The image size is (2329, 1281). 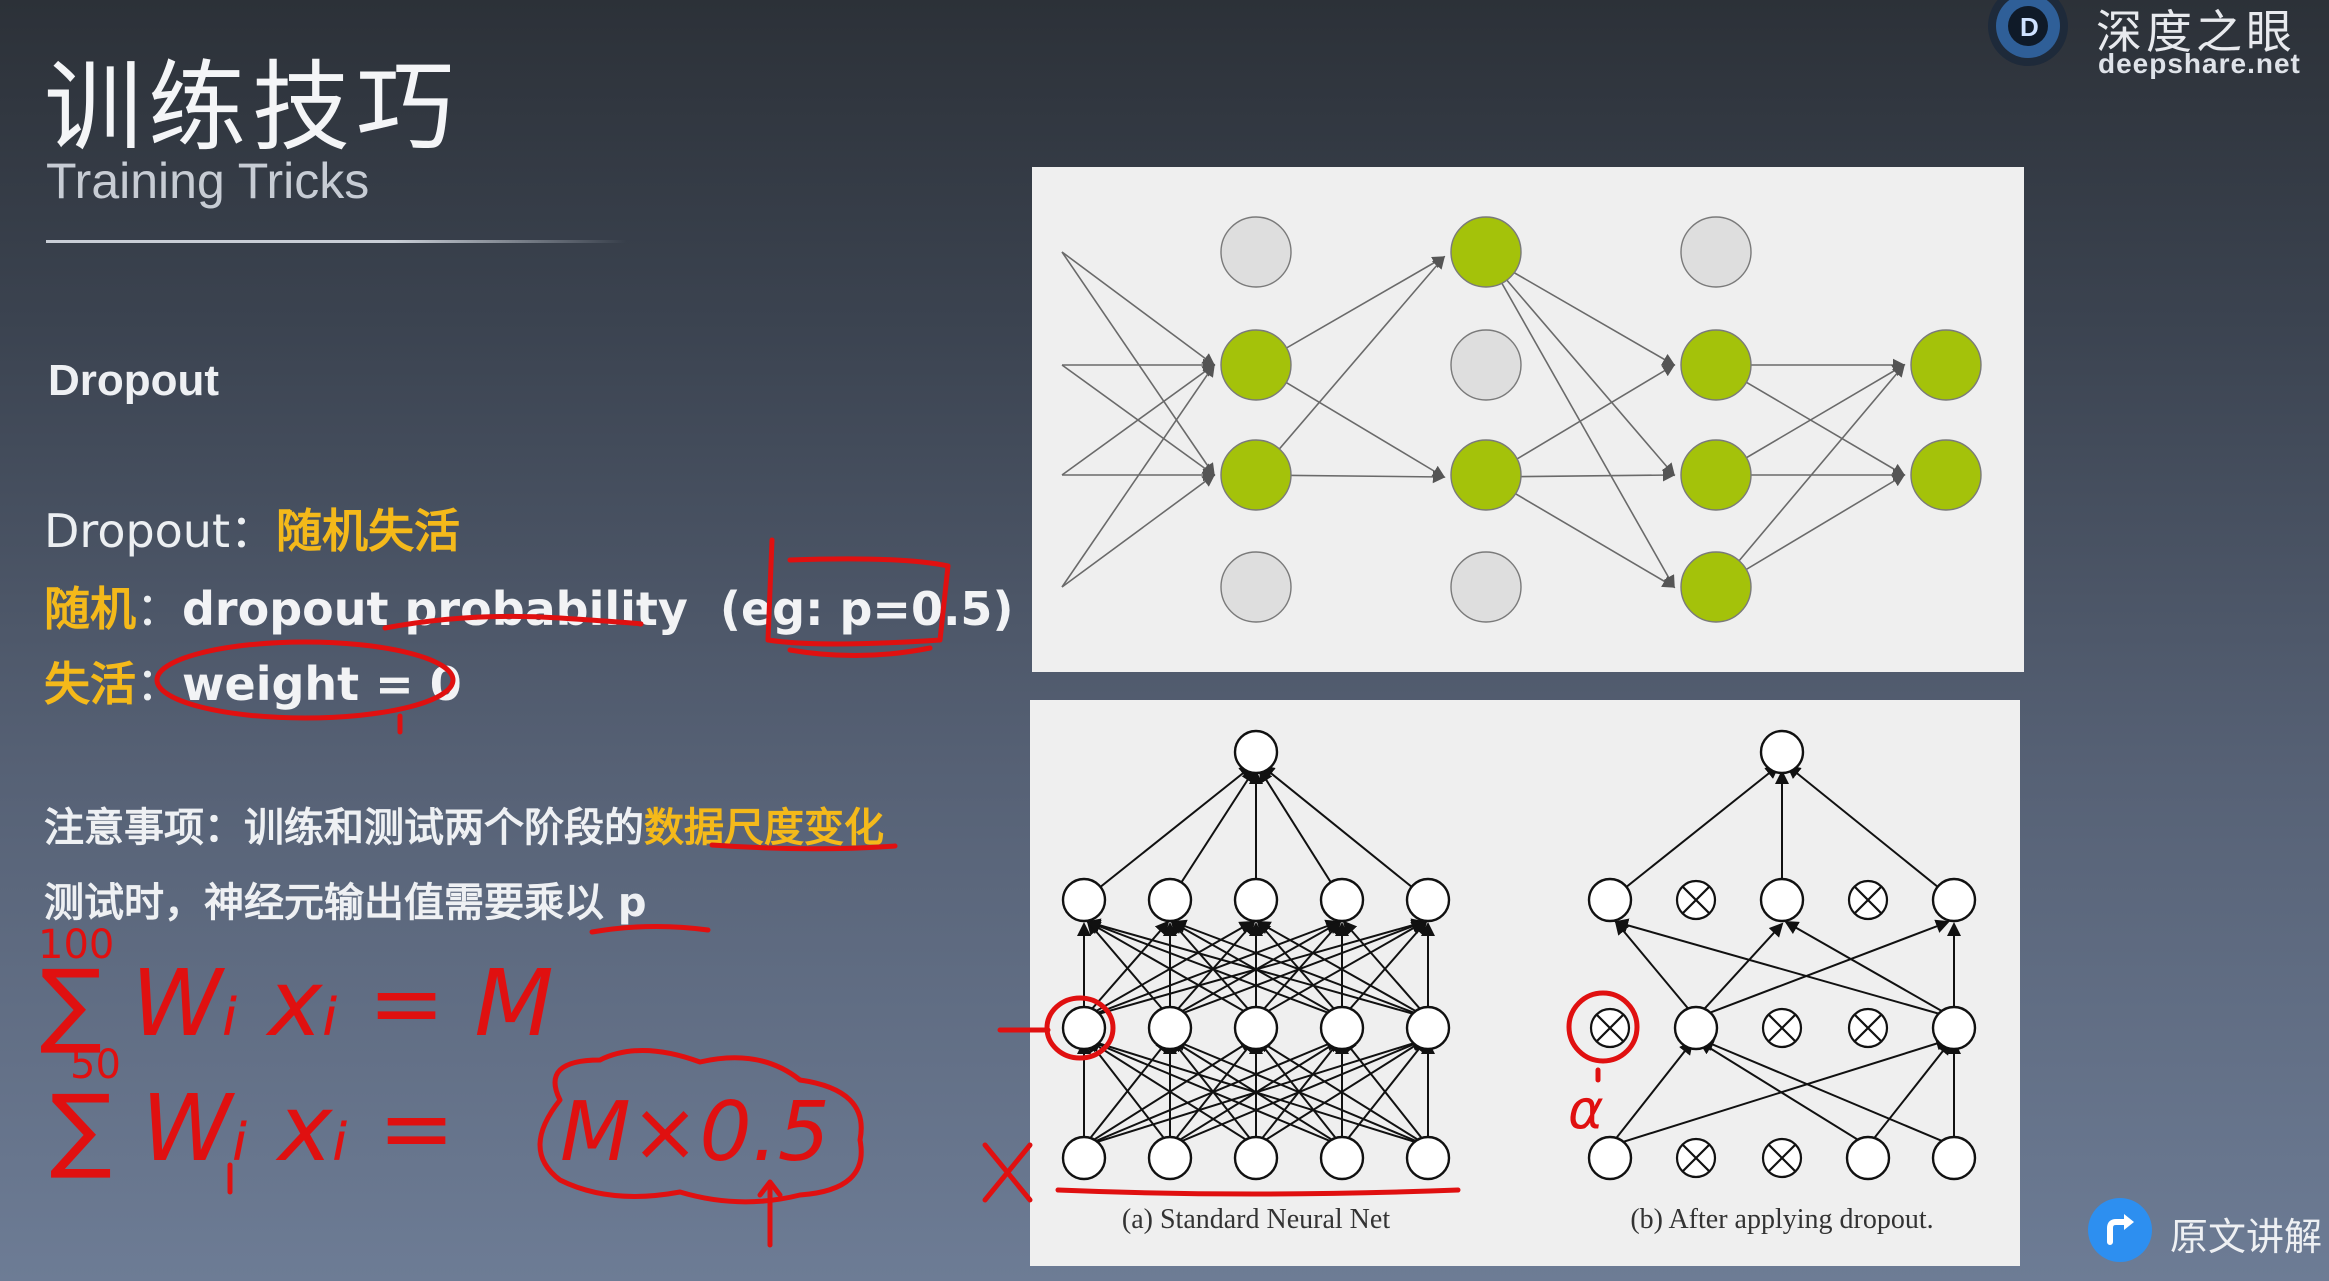 What do you see at coordinates (1739, 1029) in the screenshot?
I see `dropped-neurons` at bounding box center [1739, 1029].